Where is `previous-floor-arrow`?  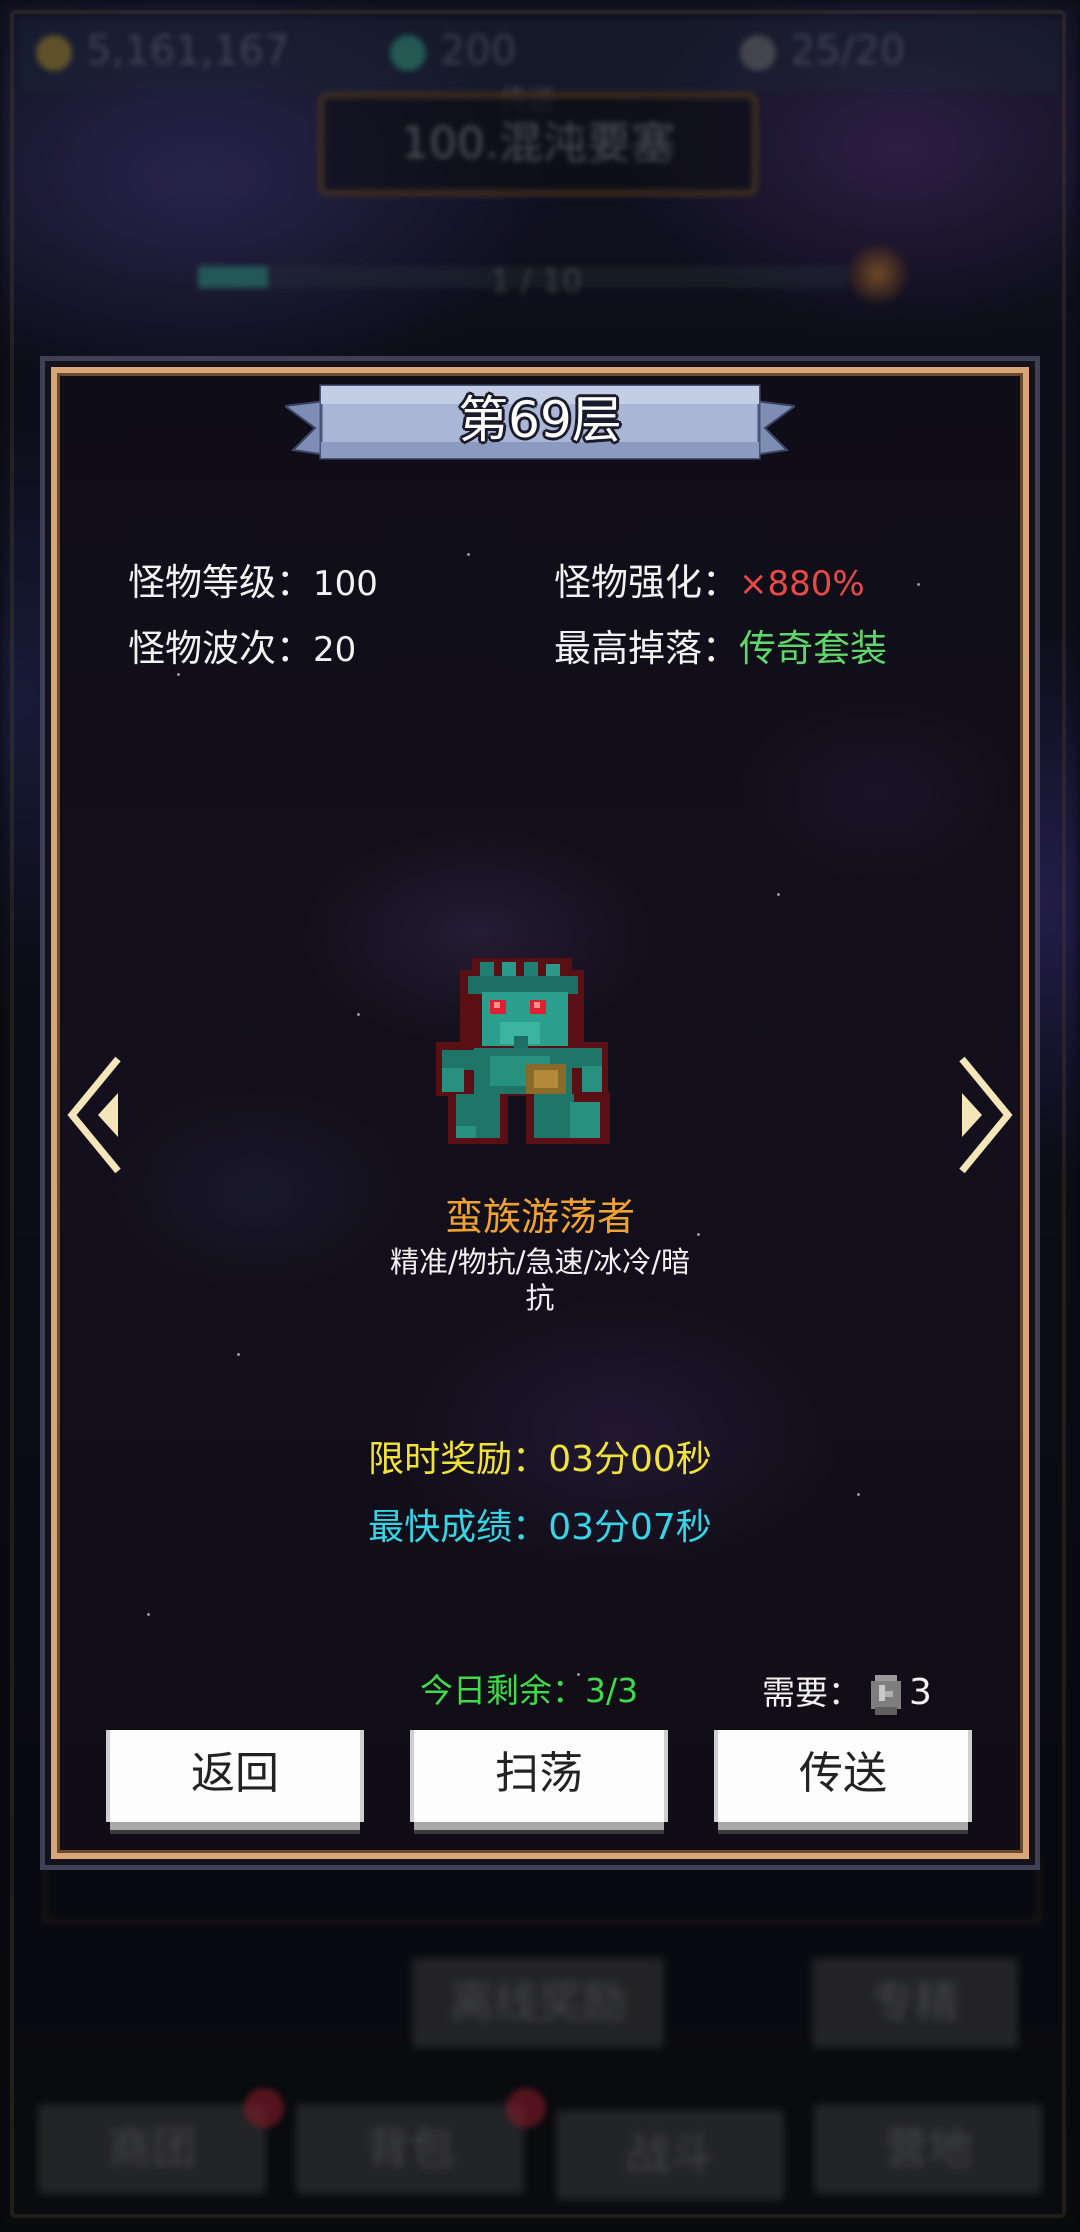 previous-floor-arrow is located at coordinates (94, 1115).